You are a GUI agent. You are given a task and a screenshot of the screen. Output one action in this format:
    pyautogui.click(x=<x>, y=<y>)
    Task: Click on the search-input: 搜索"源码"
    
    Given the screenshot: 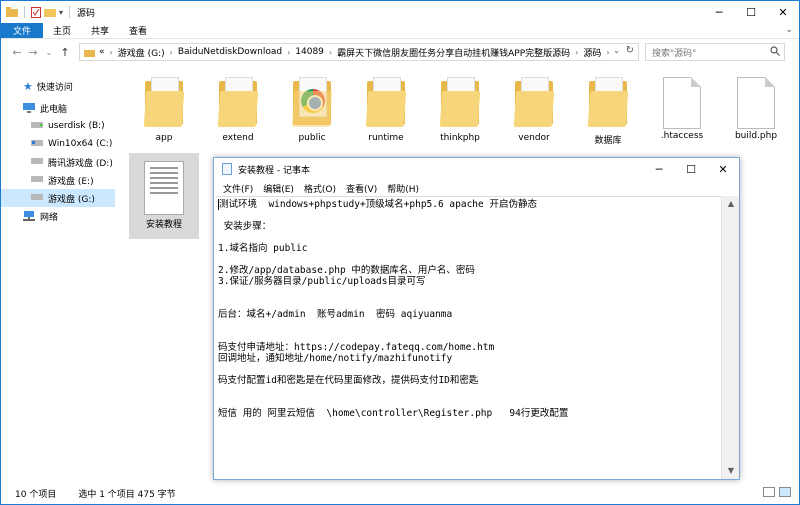 What is the action you would take?
    pyautogui.click(x=715, y=52)
    